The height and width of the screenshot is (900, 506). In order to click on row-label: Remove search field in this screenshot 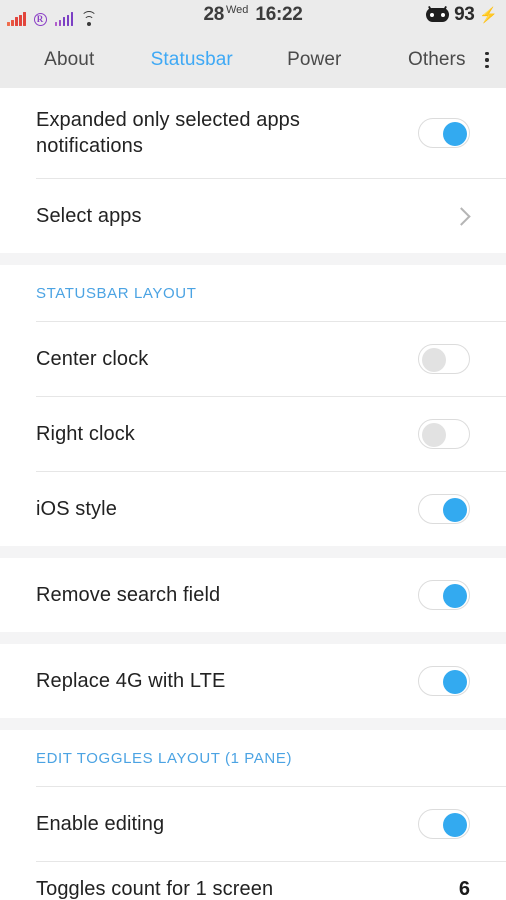, I will do `click(128, 595)`.